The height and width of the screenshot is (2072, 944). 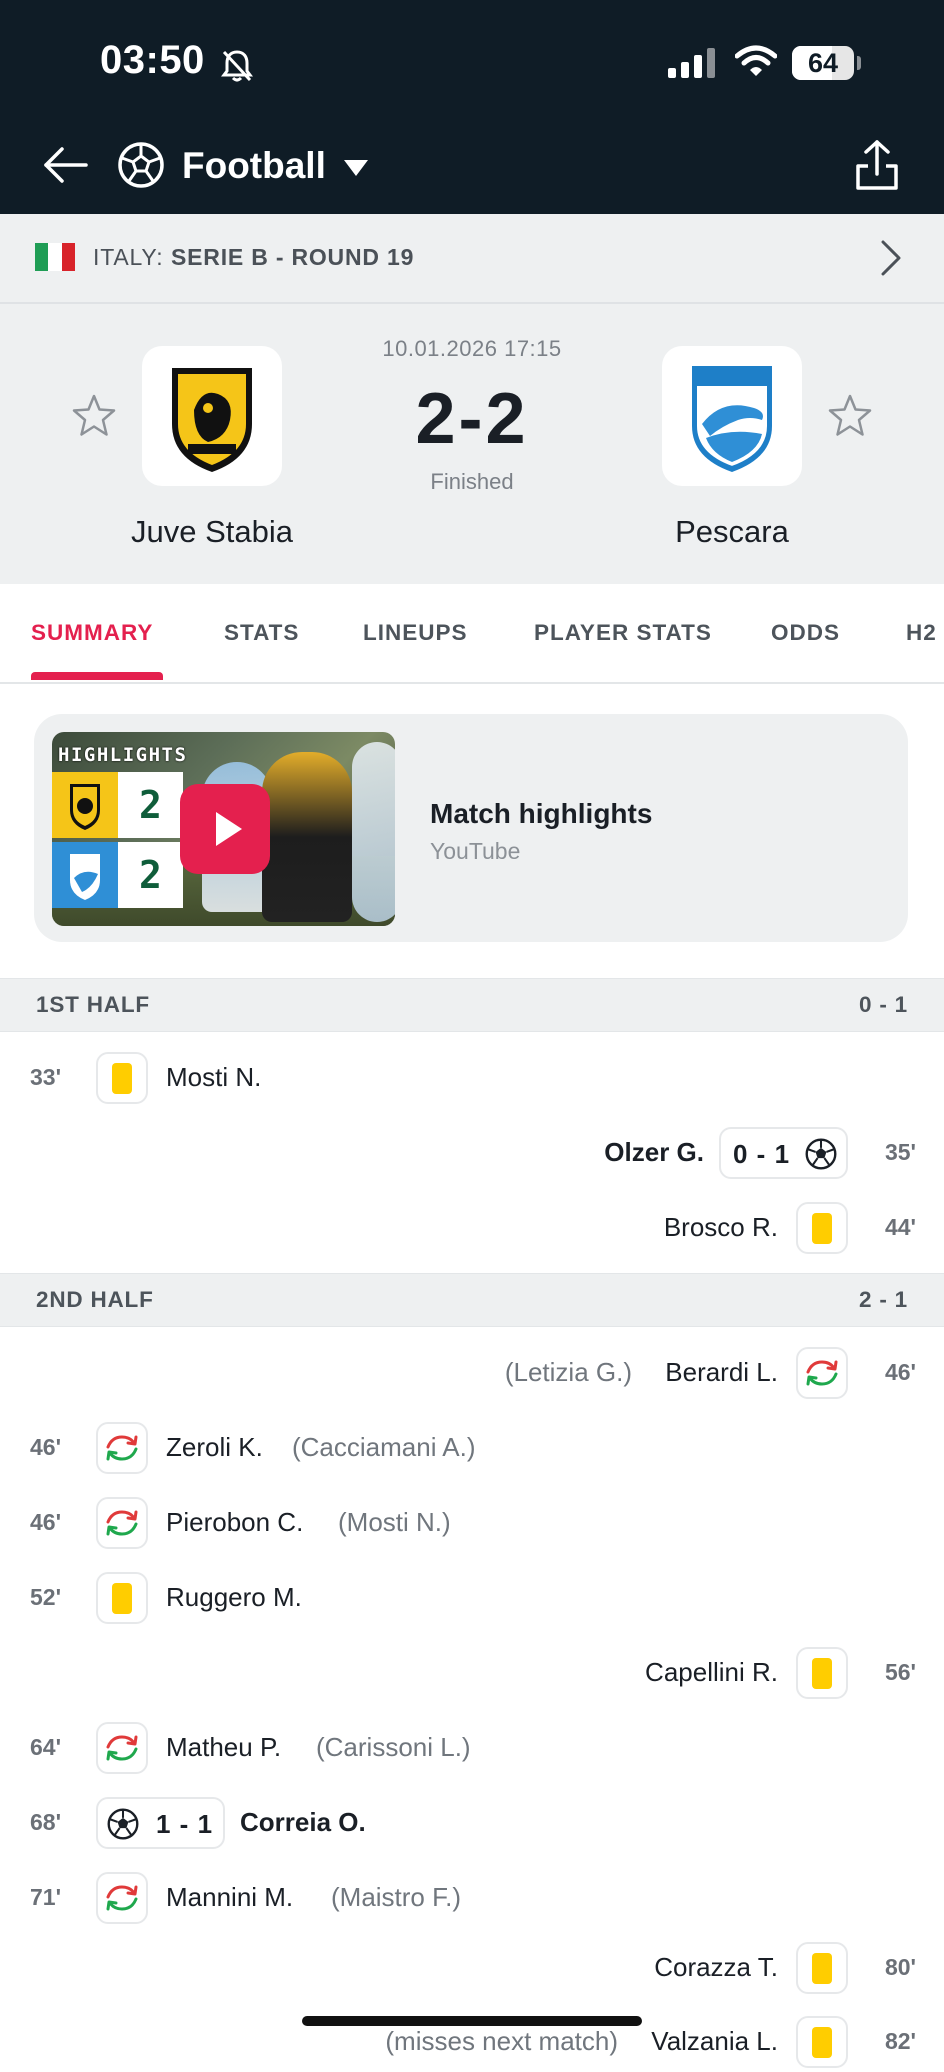 What do you see at coordinates (623, 633) in the screenshot?
I see `tab-player-stats: PLAYER STATS` at bounding box center [623, 633].